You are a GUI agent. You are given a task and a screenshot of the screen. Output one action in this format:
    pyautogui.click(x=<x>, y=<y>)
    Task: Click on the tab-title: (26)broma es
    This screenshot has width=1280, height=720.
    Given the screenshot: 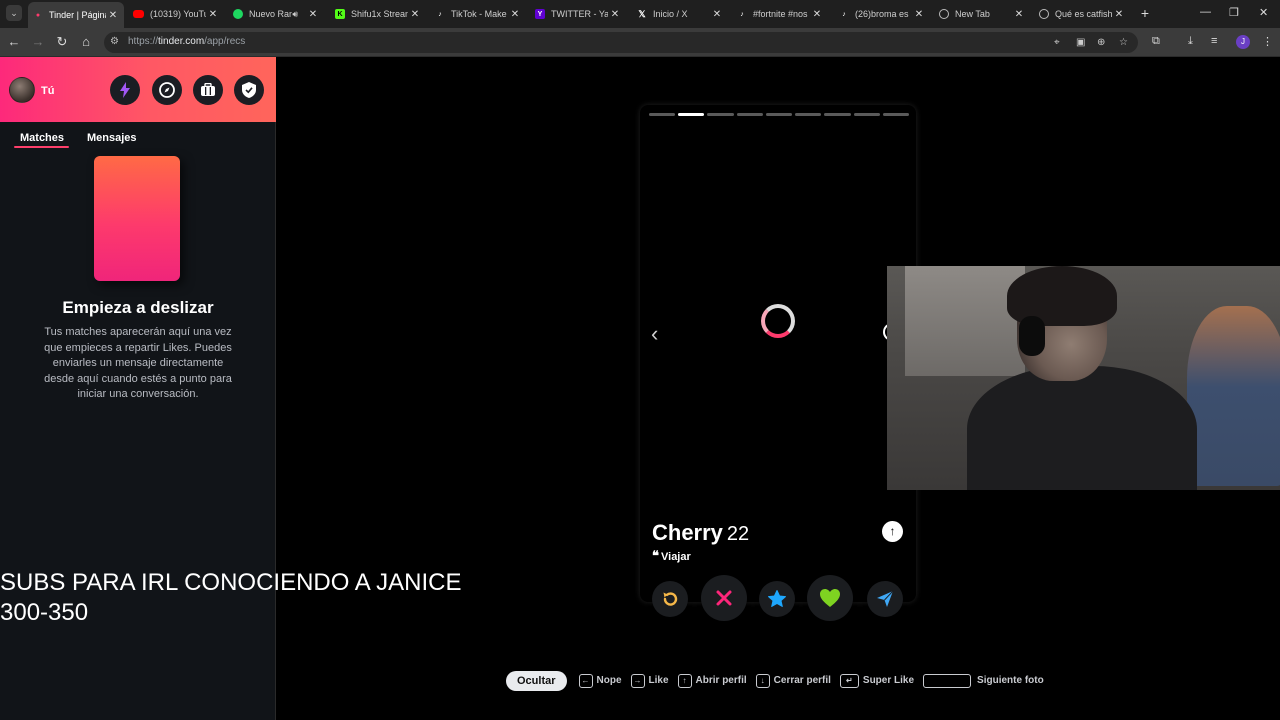 What is the action you would take?
    pyautogui.click(x=882, y=14)
    